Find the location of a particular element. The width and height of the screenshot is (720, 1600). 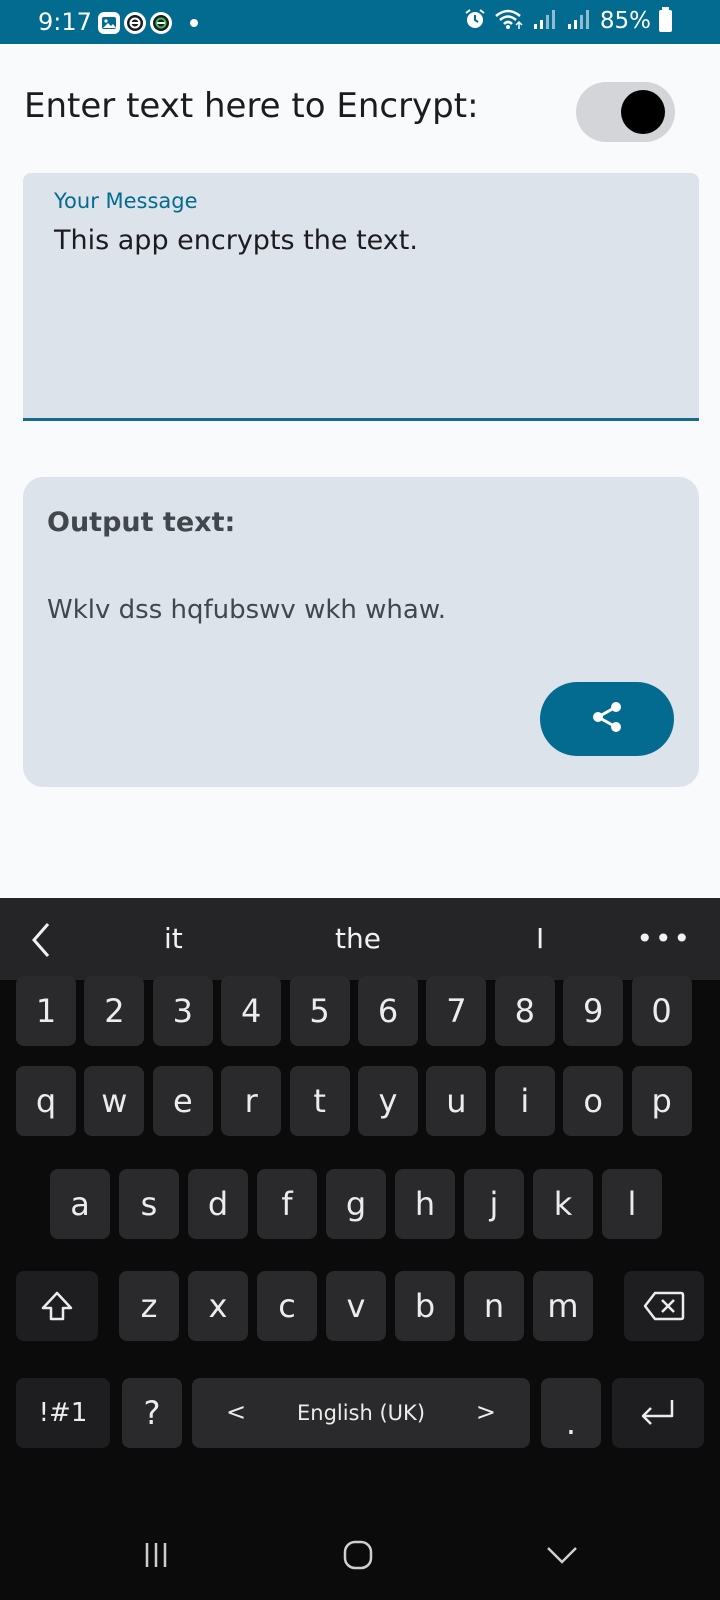

space-language-label: English (UK) is located at coordinates (361, 1413).